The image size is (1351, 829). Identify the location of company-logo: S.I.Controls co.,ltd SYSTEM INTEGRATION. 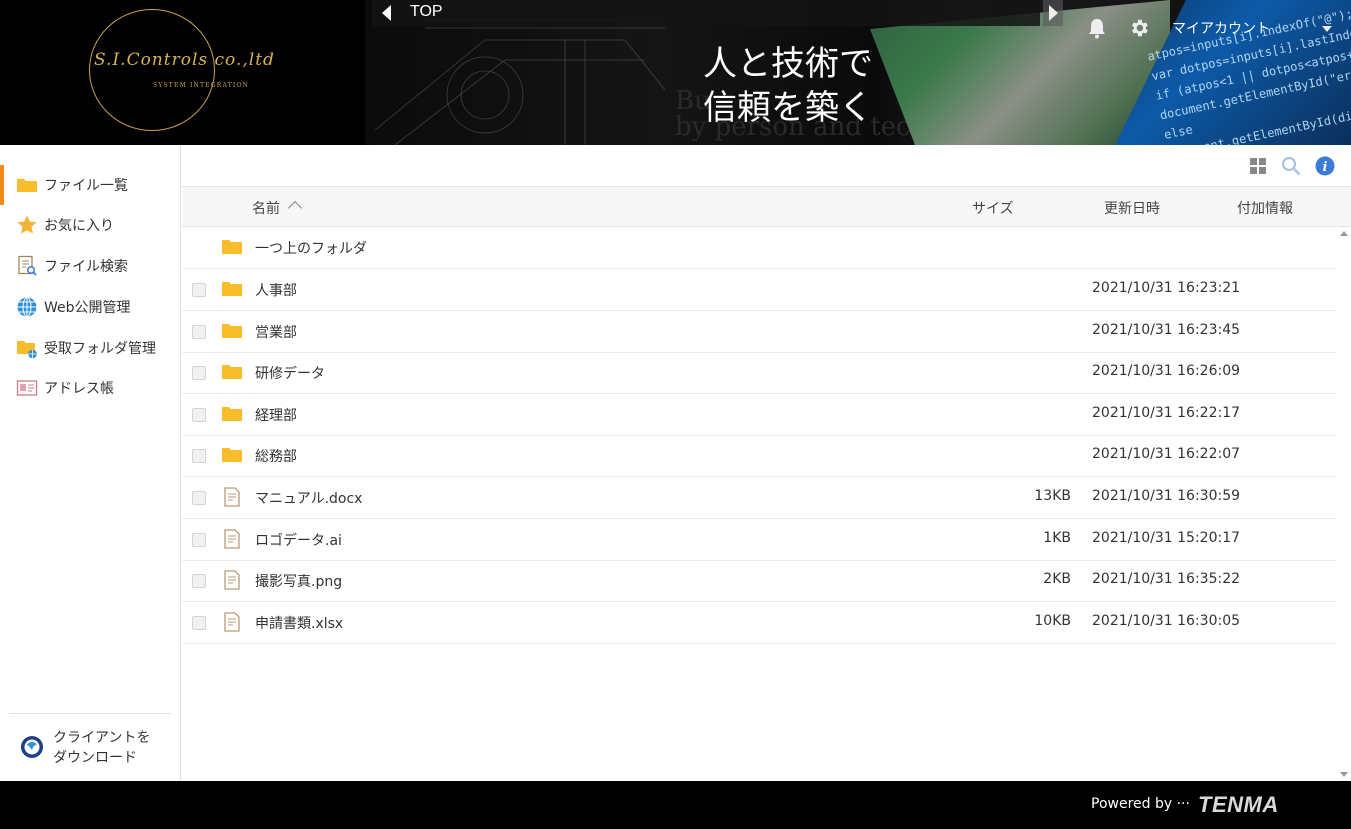
(182, 72).